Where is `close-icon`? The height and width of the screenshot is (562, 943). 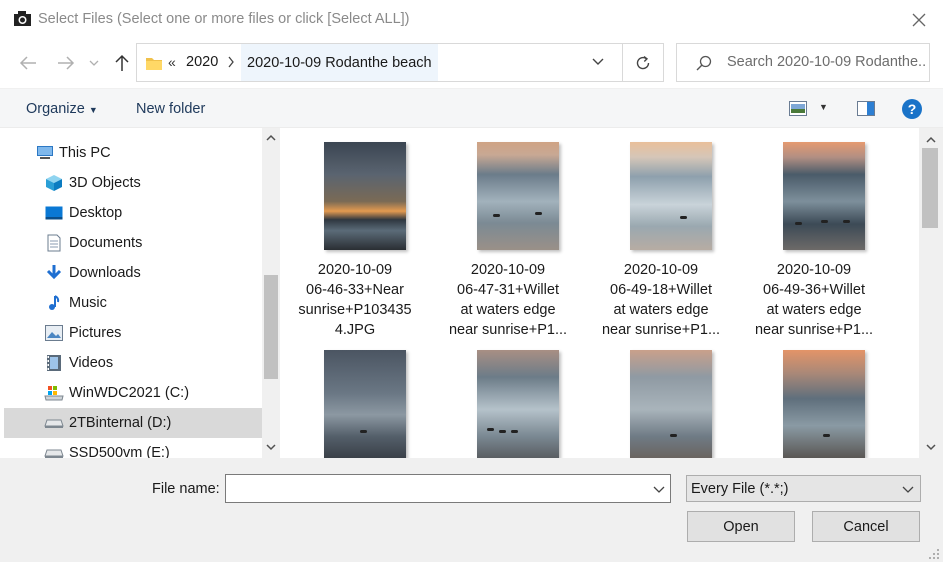
close-icon is located at coordinates (919, 20).